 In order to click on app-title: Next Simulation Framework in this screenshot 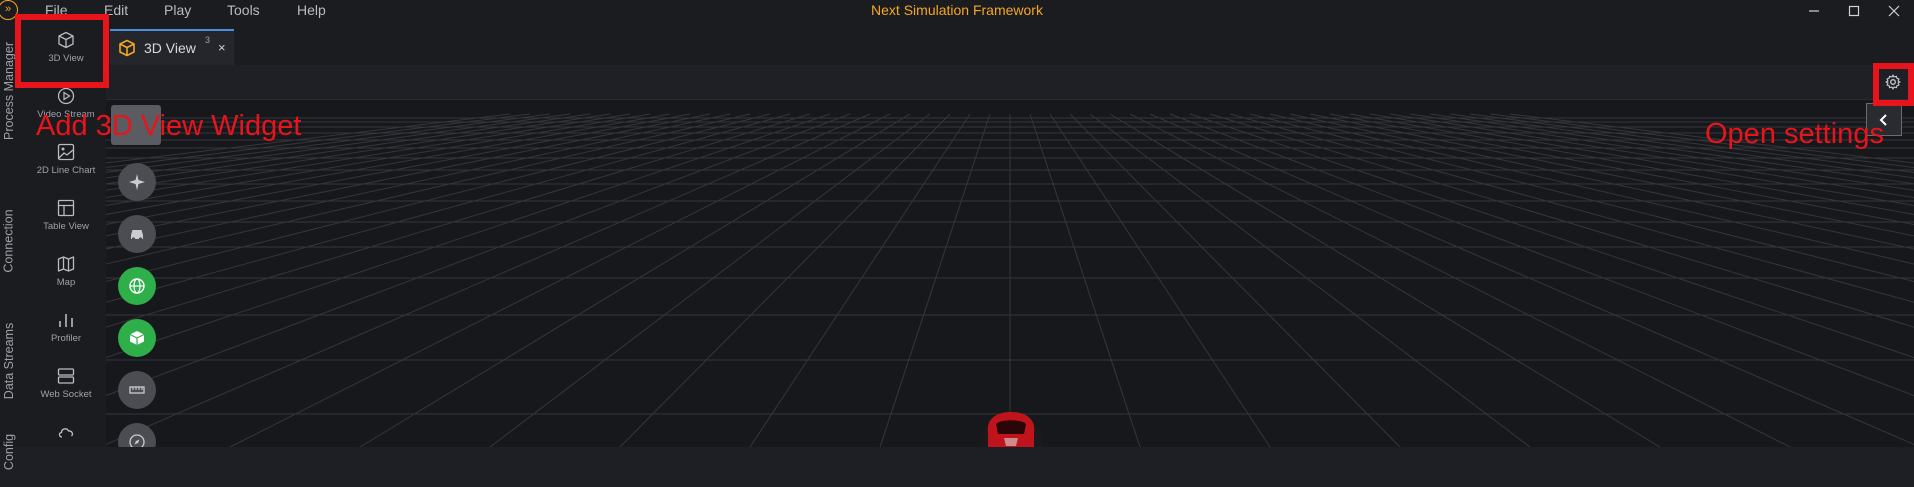, I will do `click(957, 10)`.